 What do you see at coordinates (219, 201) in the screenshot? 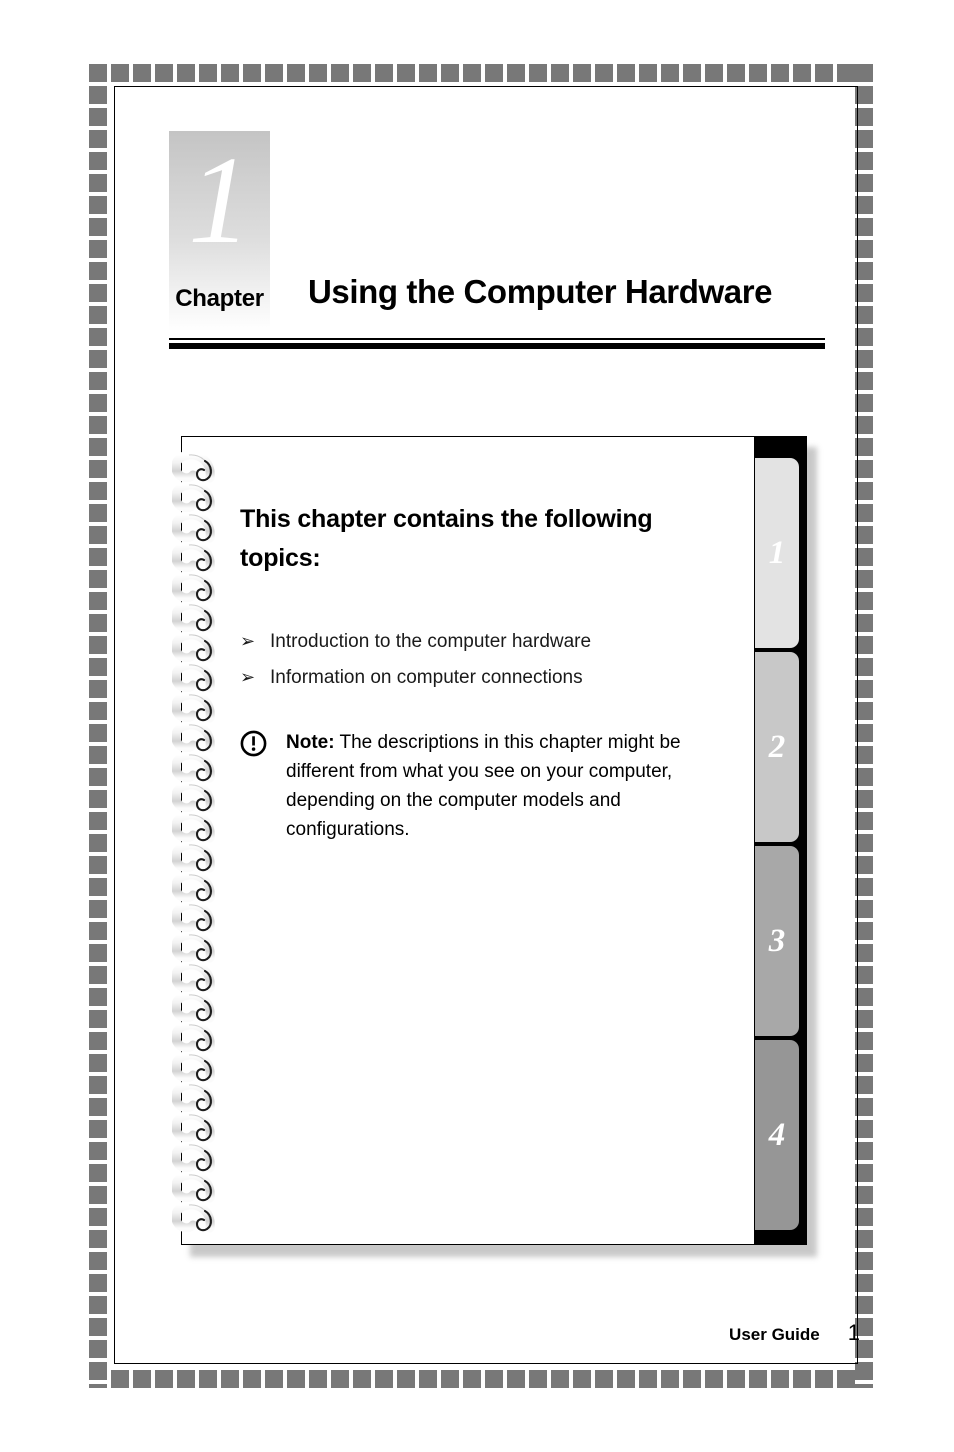
I see `chapter-number: 1` at bounding box center [219, 201].